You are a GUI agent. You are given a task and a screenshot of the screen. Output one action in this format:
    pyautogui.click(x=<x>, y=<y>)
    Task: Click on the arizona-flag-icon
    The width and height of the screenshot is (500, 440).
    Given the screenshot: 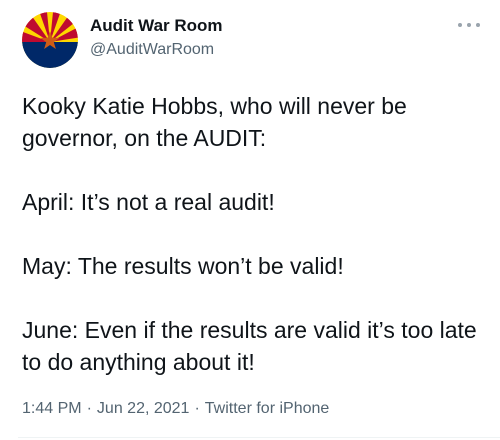 What is the action you would take?
    pyautogui.click(x=50, y=40)
    